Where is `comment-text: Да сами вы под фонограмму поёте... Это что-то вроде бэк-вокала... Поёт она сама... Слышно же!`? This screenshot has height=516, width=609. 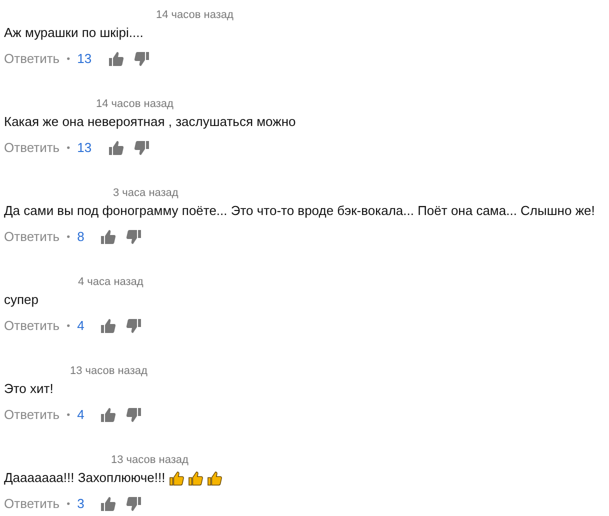
comment-text: Да сами вы под фонограмму поёте... Это что-то вроде бэк-вокала... Поёт она сама... Слышно же! is located at coordinates (299, 211).